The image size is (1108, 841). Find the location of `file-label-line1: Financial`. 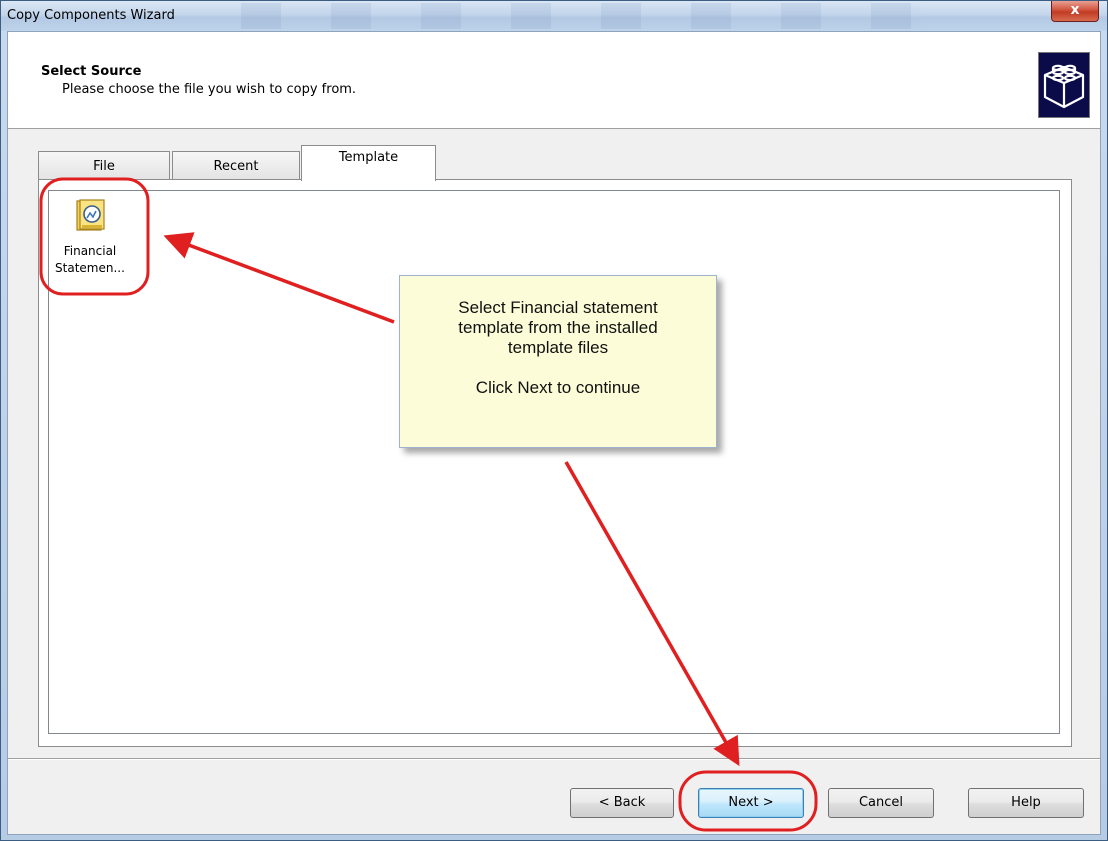

file-label-line1: Financial is located at coordinates (90, 251).